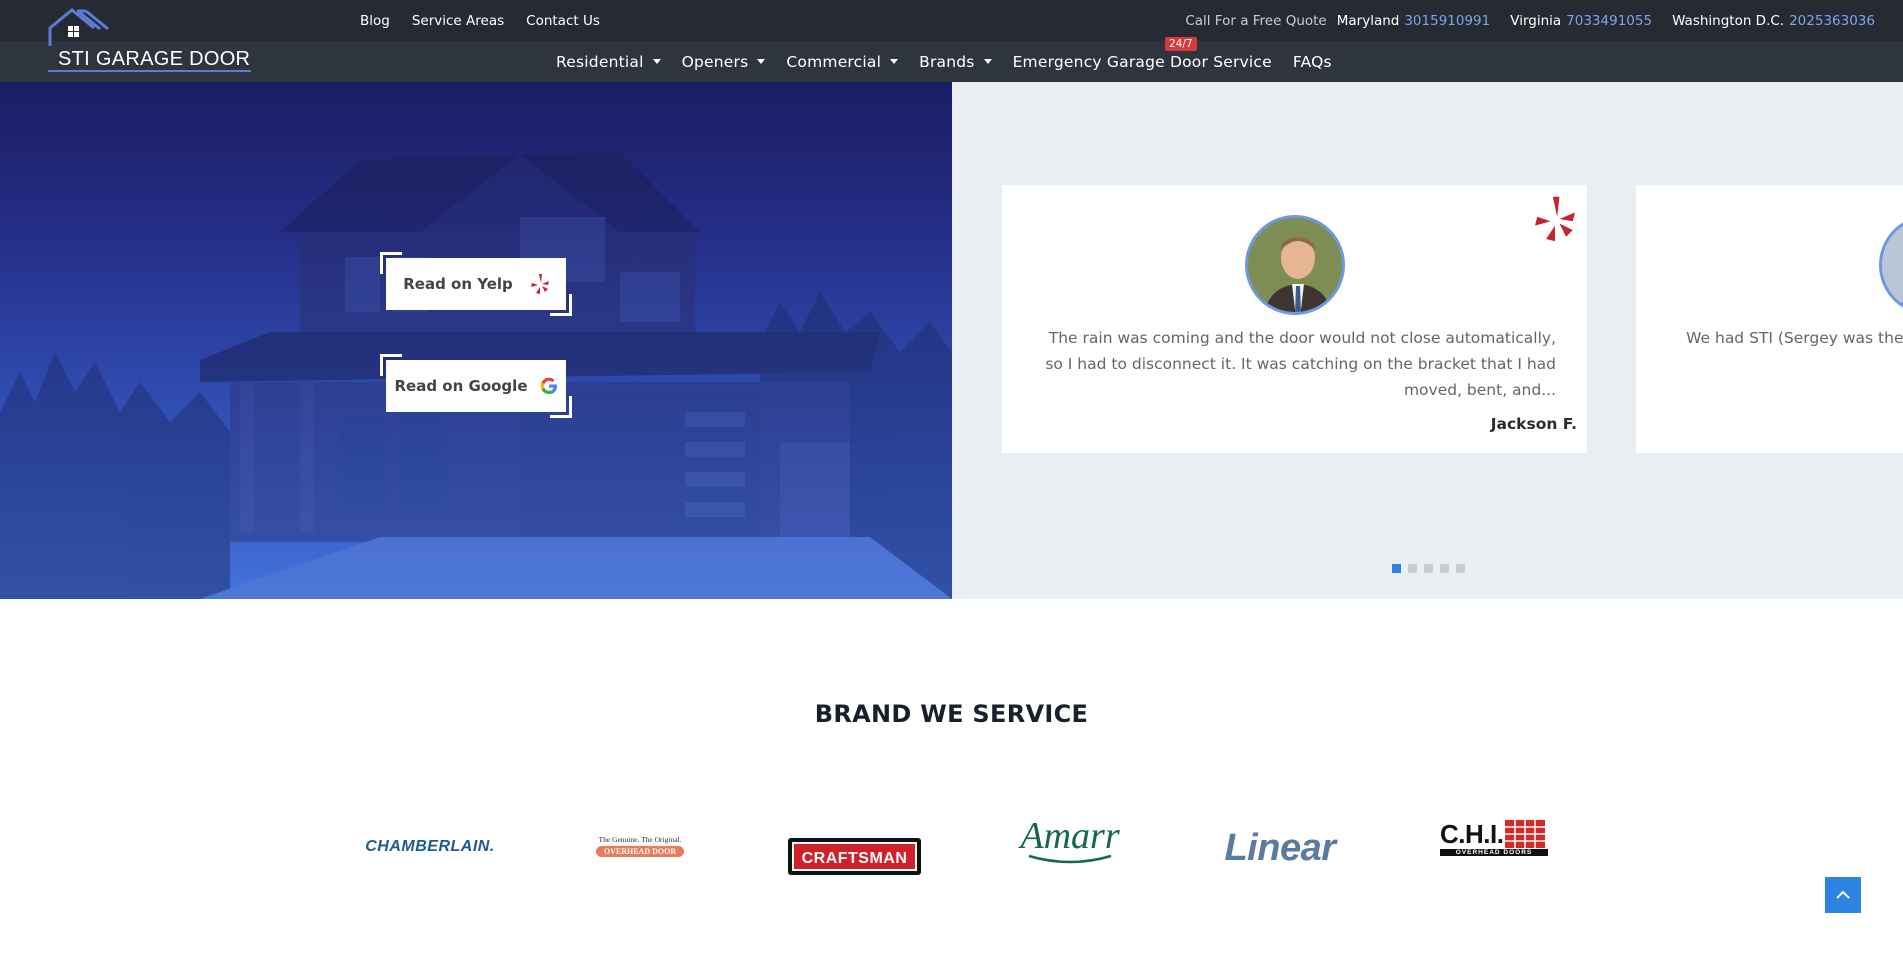 The height and width of the screenshot is (955, 1903). Describe the element at coordinates (640, 839) in the screenshot. I see `overhead-door-tagline: The Genuine. The Original.` at that location.